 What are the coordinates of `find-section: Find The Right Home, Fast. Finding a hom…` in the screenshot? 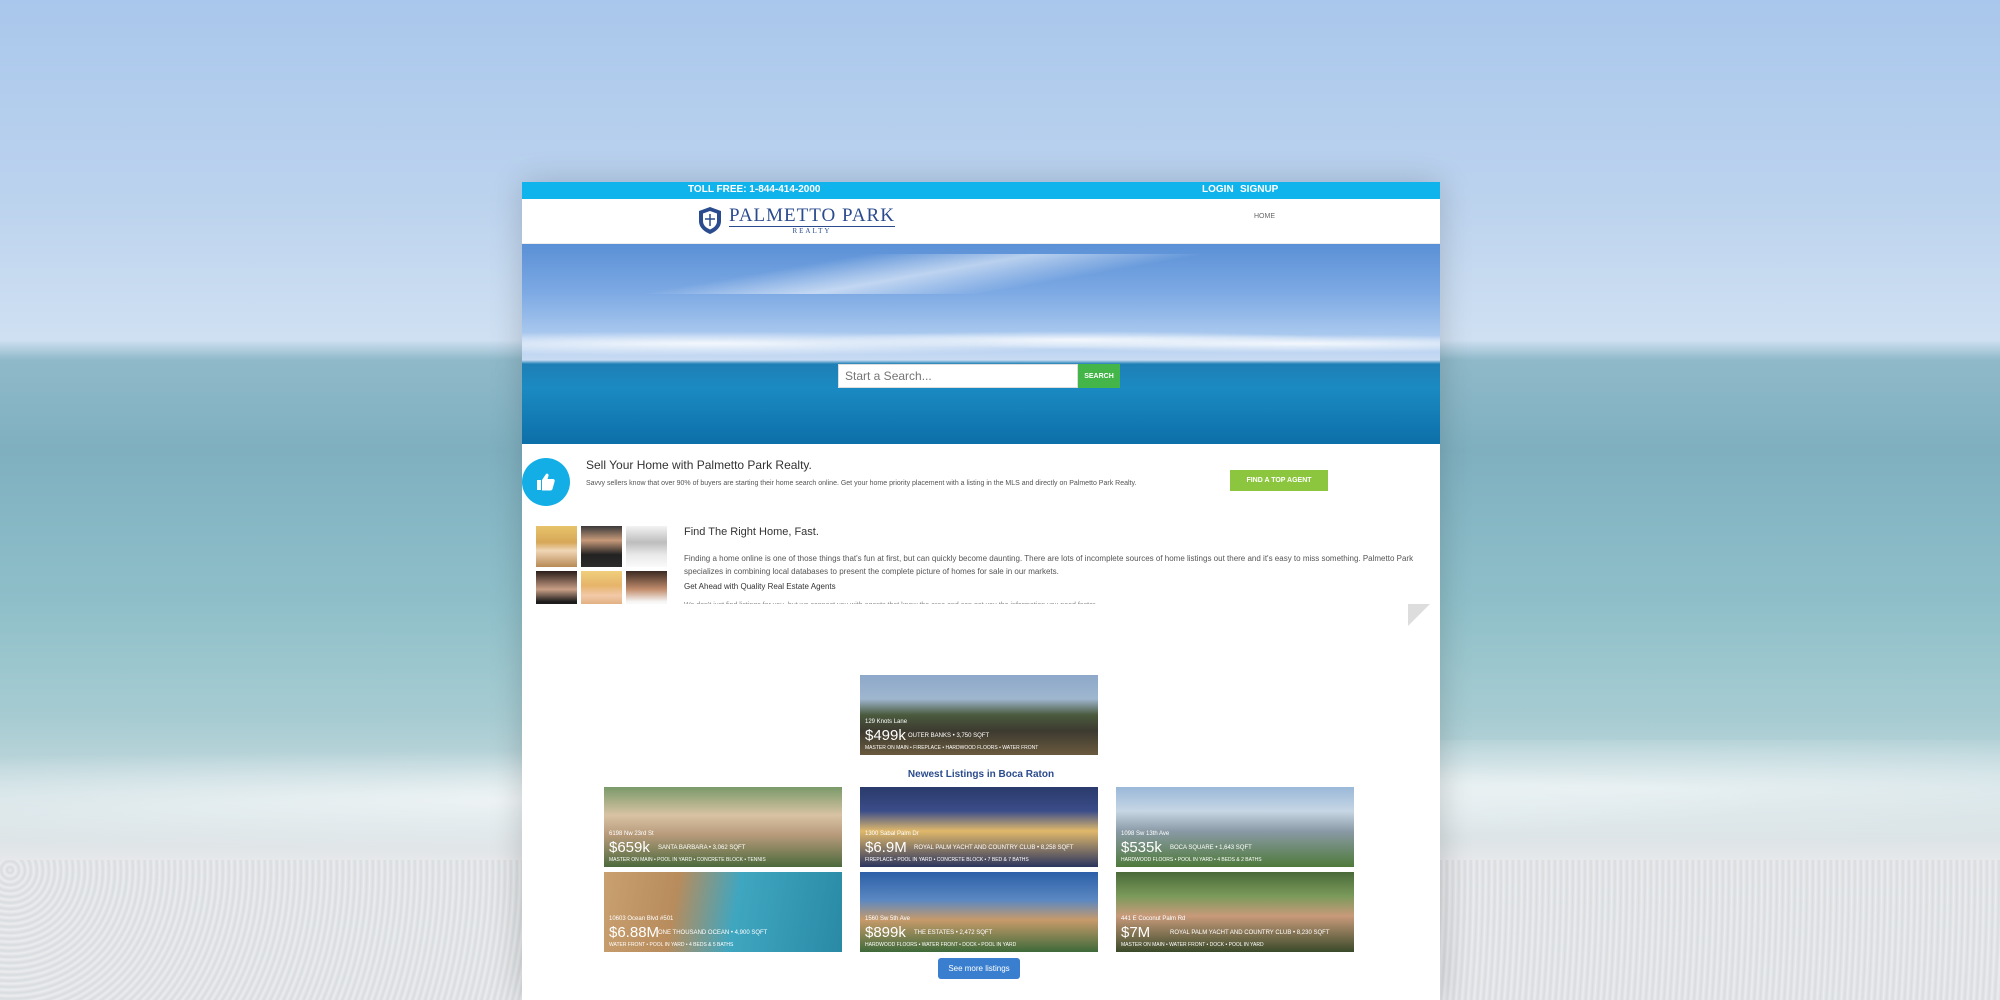 It's located at (981, 573).